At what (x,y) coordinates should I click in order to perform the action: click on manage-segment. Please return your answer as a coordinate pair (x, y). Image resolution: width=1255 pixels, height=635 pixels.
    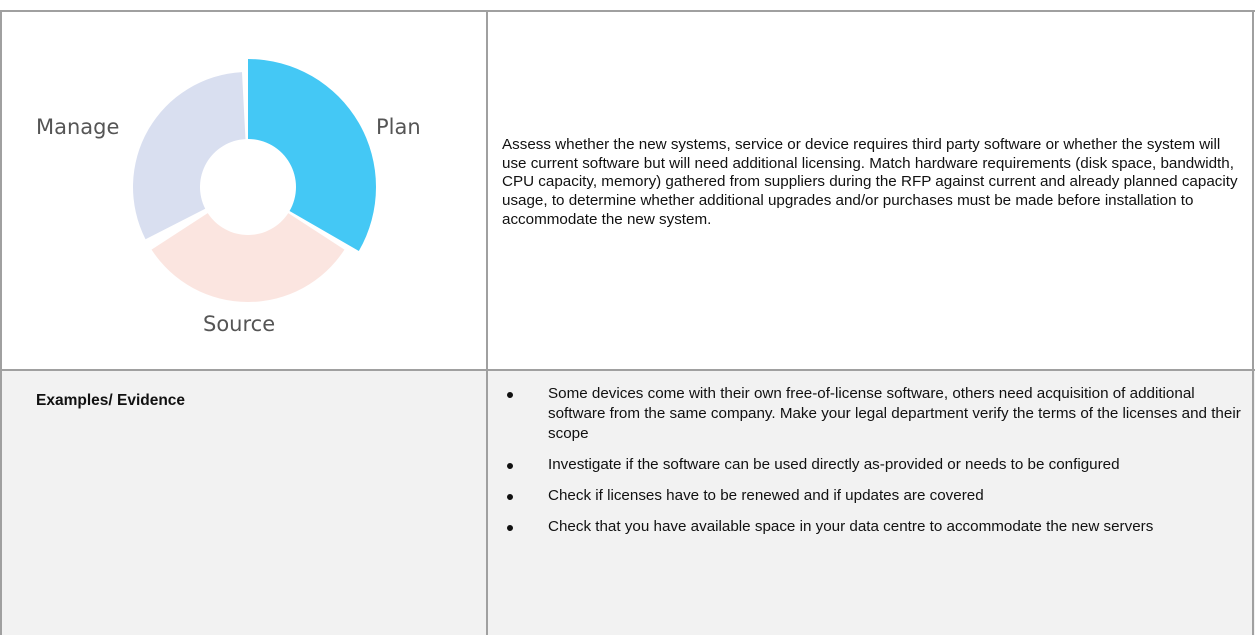
    Looking at the image, I should click on (189, 156).